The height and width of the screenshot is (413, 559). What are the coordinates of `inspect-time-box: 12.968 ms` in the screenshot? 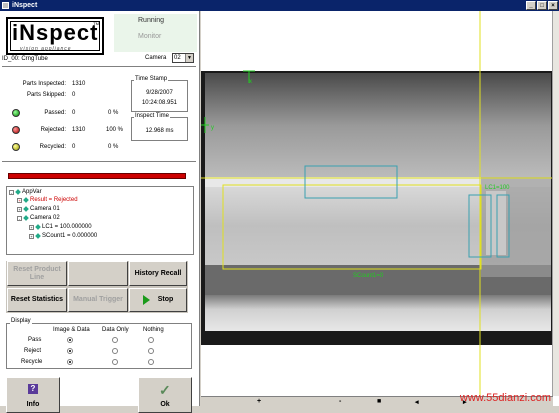 It's located at (159, 129).